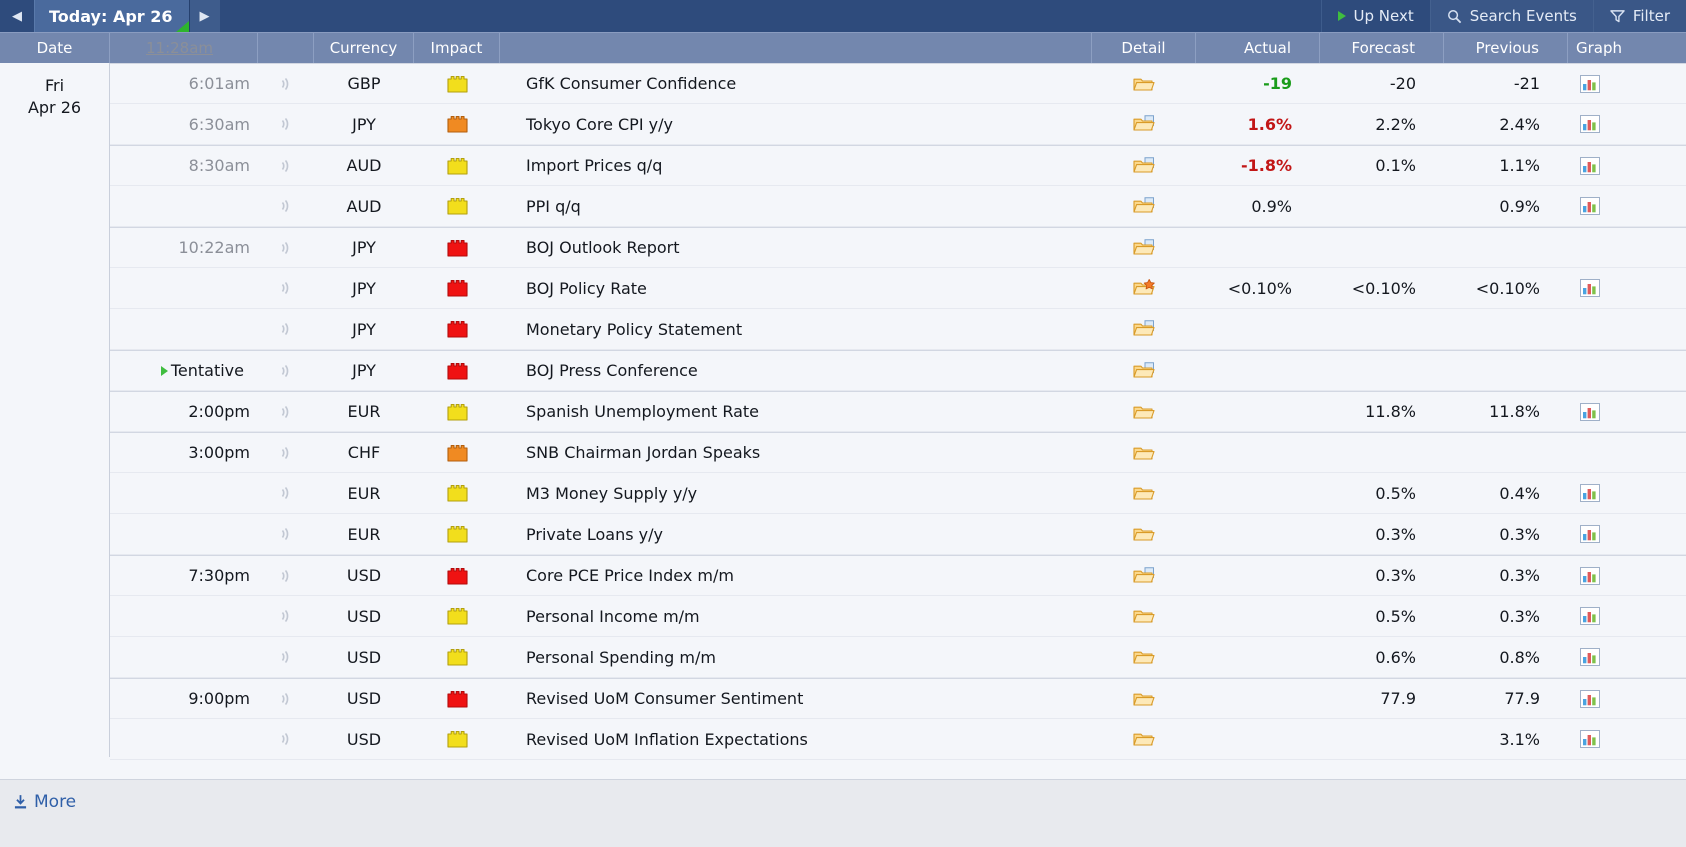 This screenshot has width=1686, height=847. What do you see at coordinates (1258, 48) in the screenshot?
I see `column-header-actual: Actual` at bounding box center [1258, 48].